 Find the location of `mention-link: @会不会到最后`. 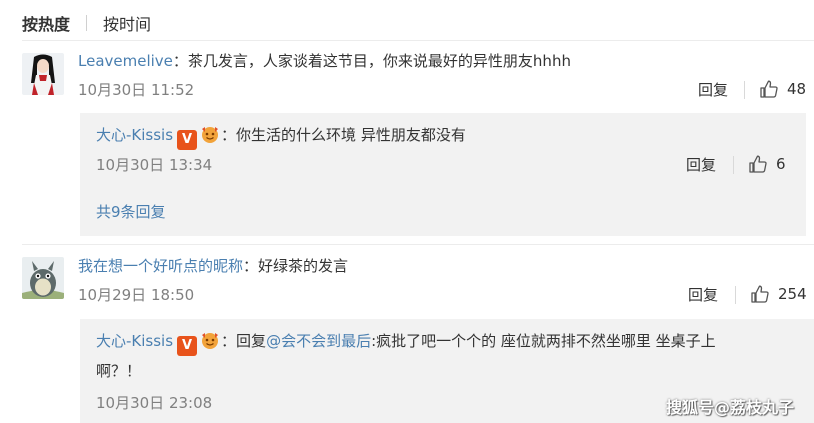

mention-link: @会不会到最后 is located at coordinates (318, 341).